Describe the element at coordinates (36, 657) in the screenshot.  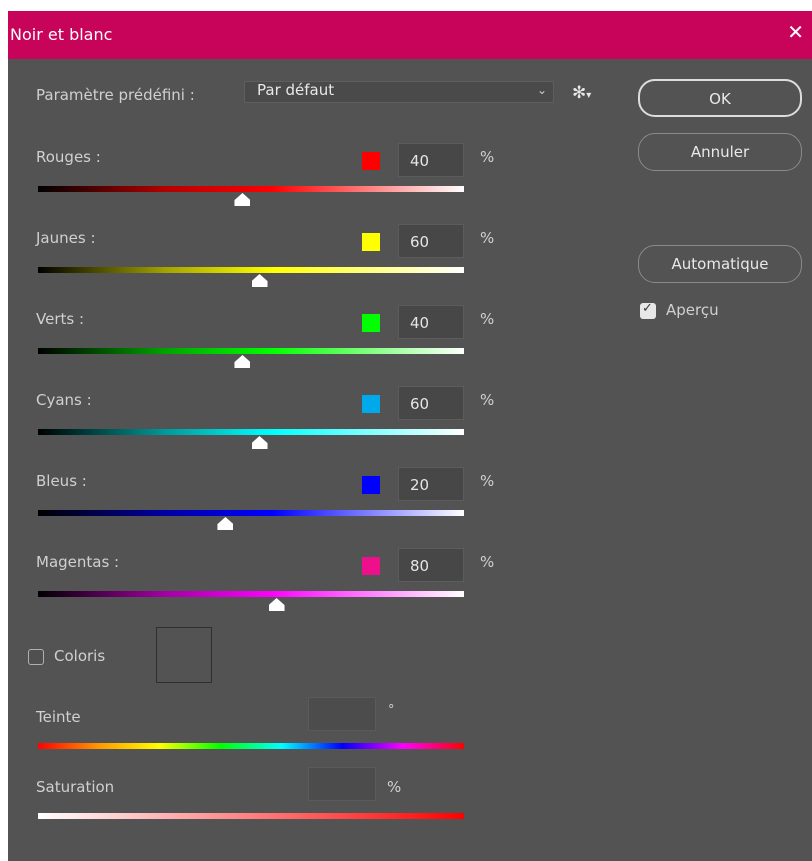
I see `tint-checkbox` at that location.